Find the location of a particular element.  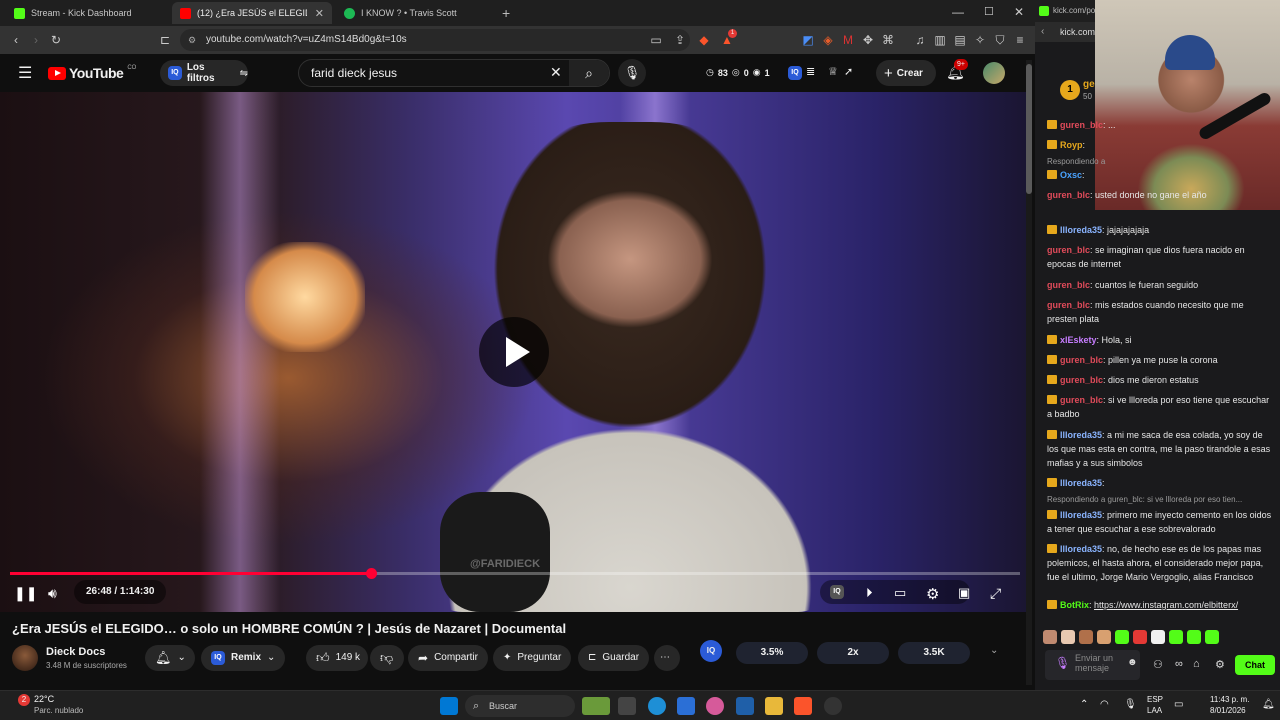

iq-extension-icon: IQ is located at coordinates (795, 73).